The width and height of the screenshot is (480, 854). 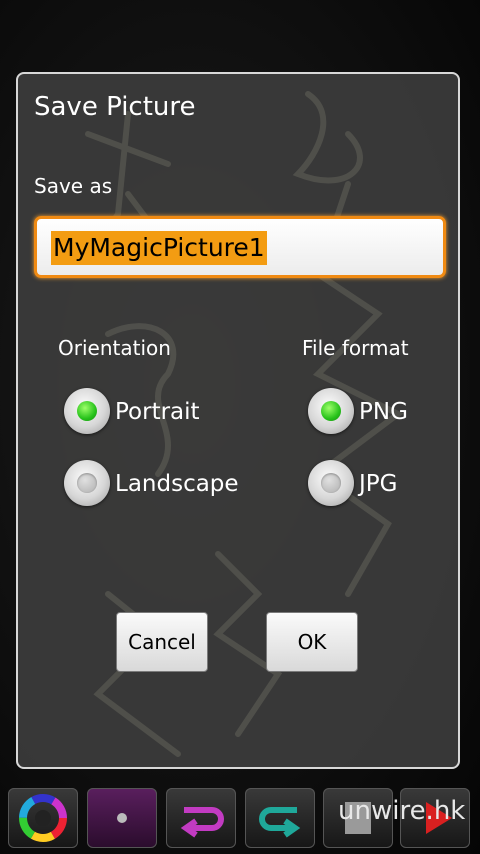 I want to click on jpg-radio, so click(x=331, y=483).